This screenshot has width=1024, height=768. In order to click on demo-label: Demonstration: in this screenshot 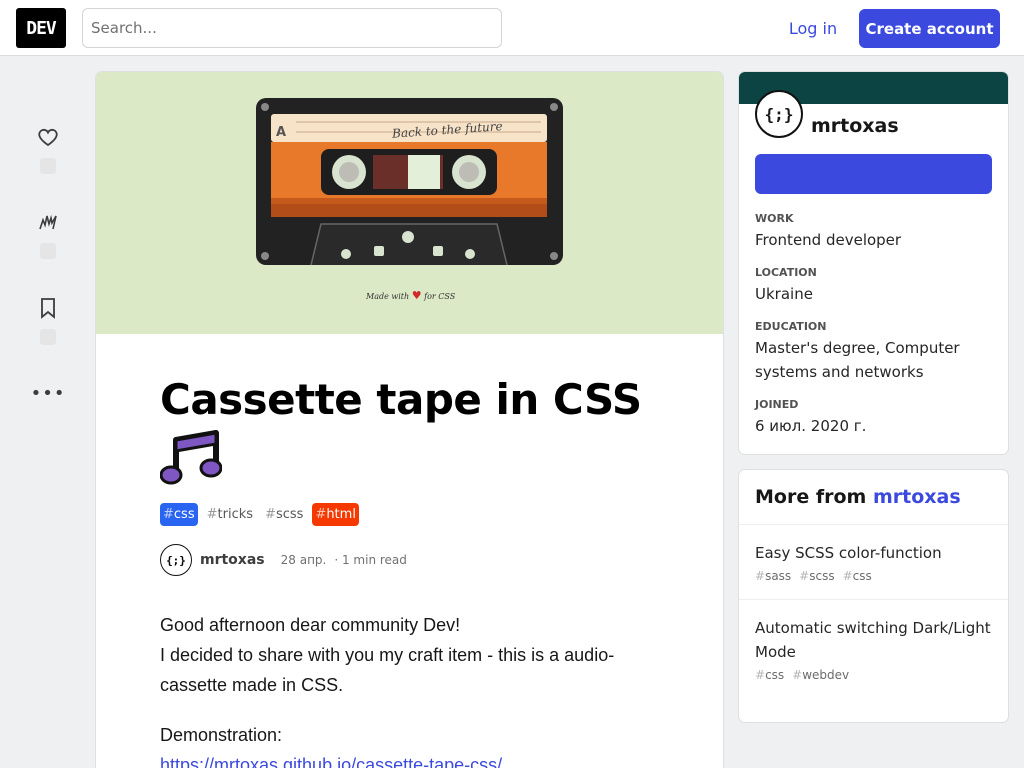, I will do `click(221, 735)`.